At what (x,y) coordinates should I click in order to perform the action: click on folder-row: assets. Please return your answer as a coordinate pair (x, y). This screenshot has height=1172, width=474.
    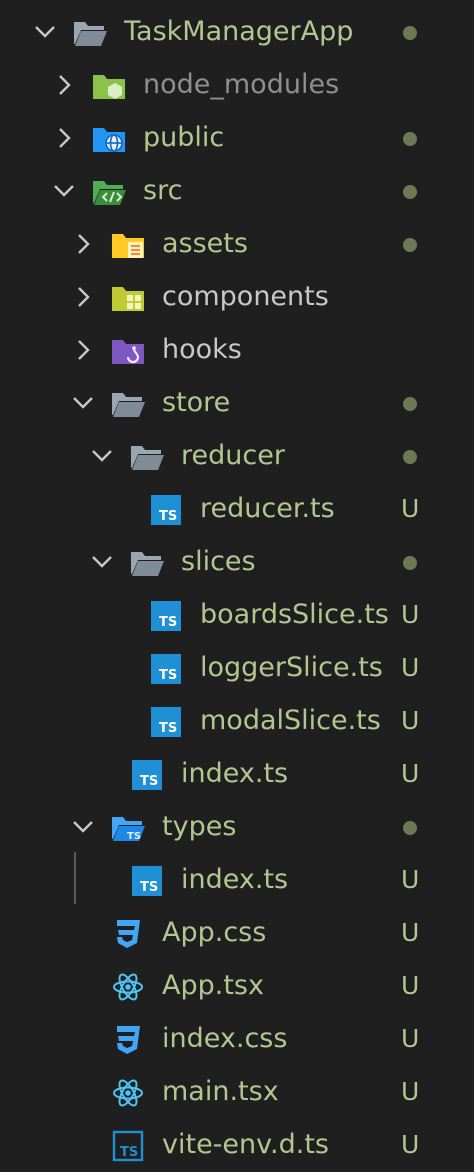
    Looking at the image, I should click on (237, 244).